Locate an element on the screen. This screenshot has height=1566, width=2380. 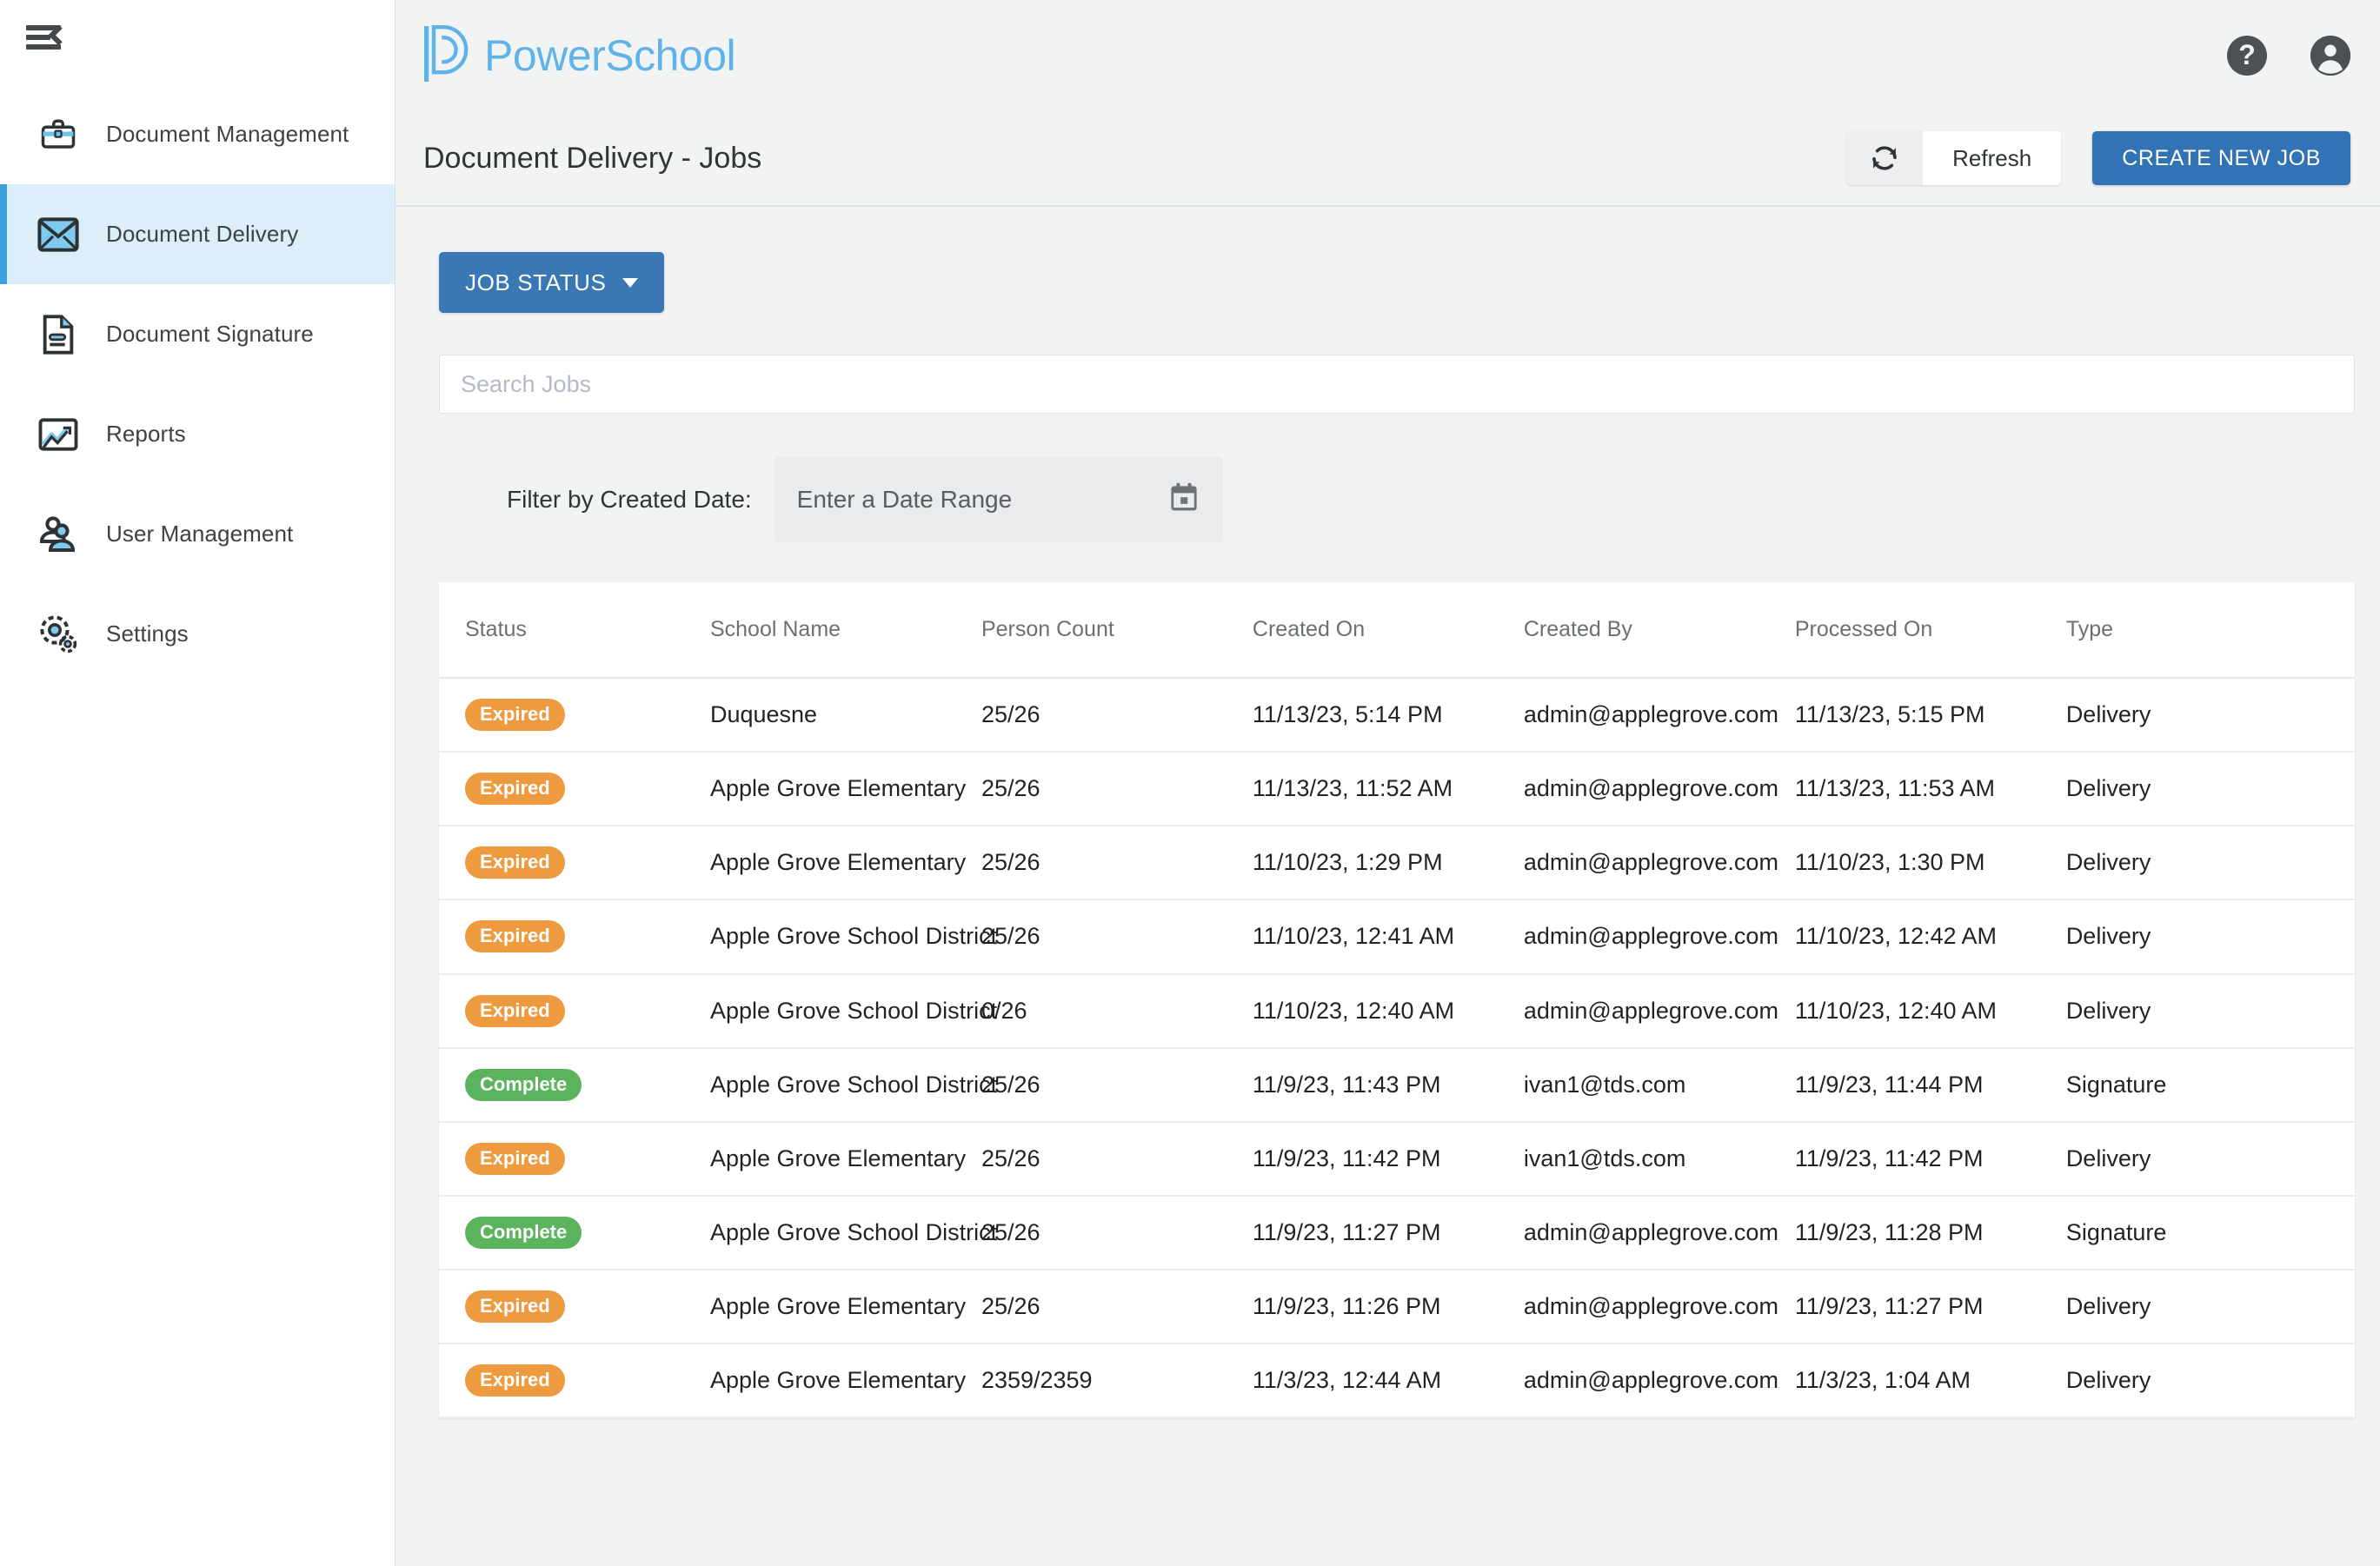
cell-created-on: 11/10/23, 12:41 AM is located at coordinates (1388, 937).